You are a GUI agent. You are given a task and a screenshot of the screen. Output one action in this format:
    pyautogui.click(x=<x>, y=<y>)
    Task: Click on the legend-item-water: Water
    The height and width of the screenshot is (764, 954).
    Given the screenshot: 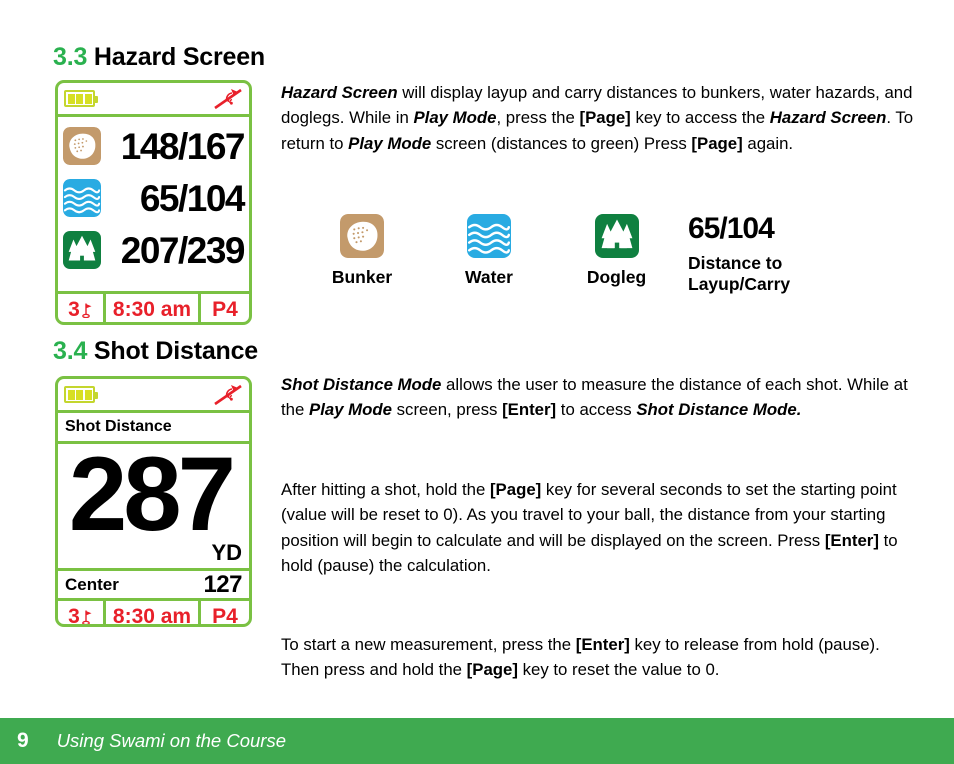 What is the action you would take?
    pyautogui.click(x=489, y=251)
    